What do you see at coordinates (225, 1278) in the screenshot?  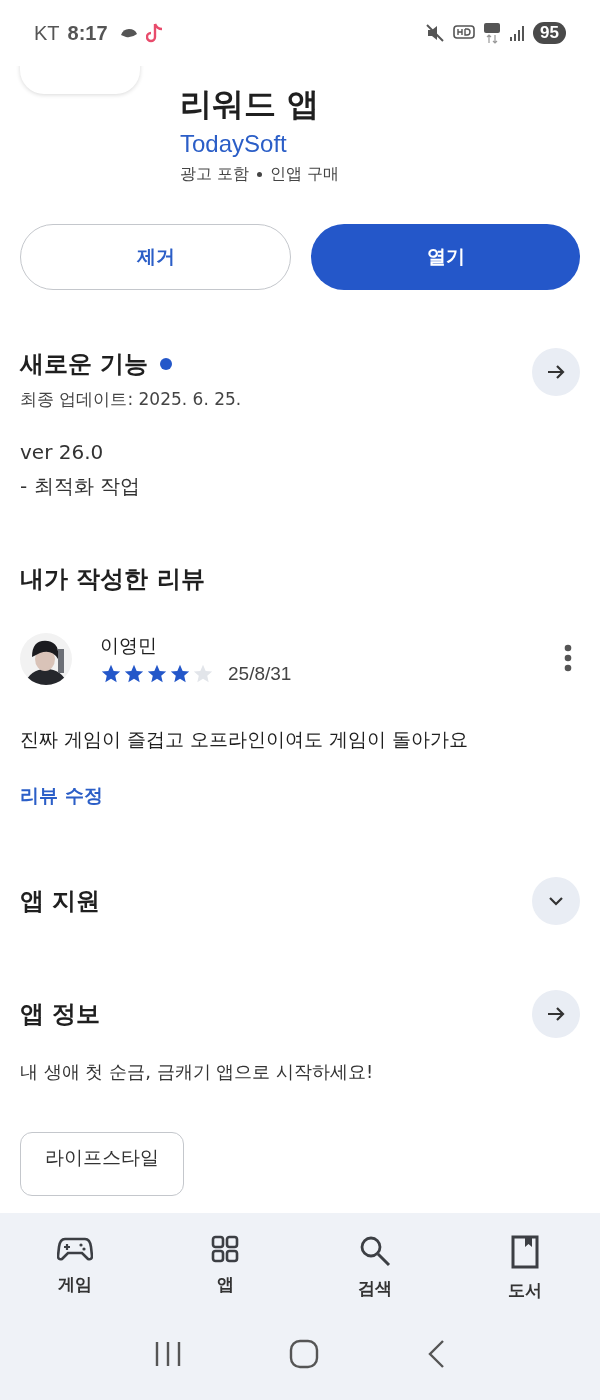 I see `nav-tab: 앱` at bounding box center [225, 1278].